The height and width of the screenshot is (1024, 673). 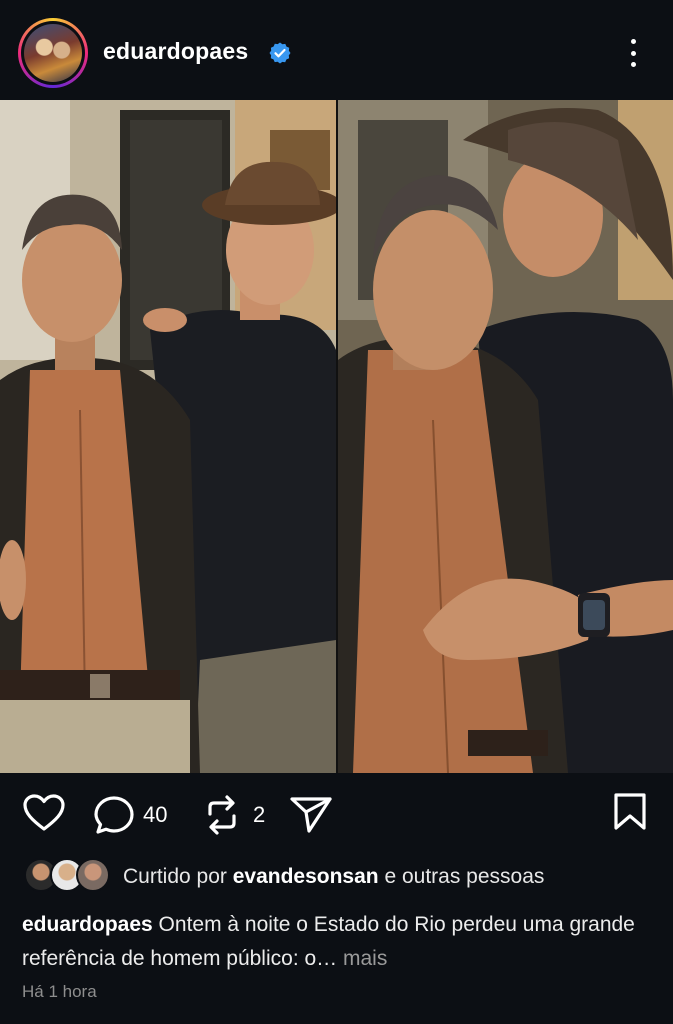 What do you see at coordinates (175, 51) in the screenshot?
I see `post-username: eduardopaes` at bounding box center [175, 51].